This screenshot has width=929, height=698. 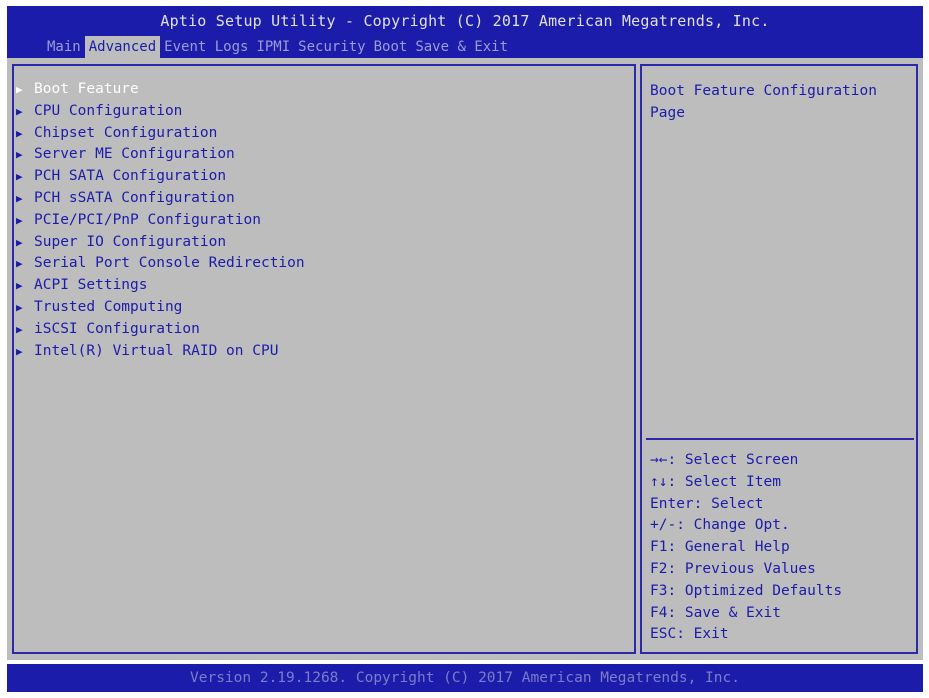 I want to click on key-hint-select-screen: →←: Select Screen, so click(x=724, y=460).